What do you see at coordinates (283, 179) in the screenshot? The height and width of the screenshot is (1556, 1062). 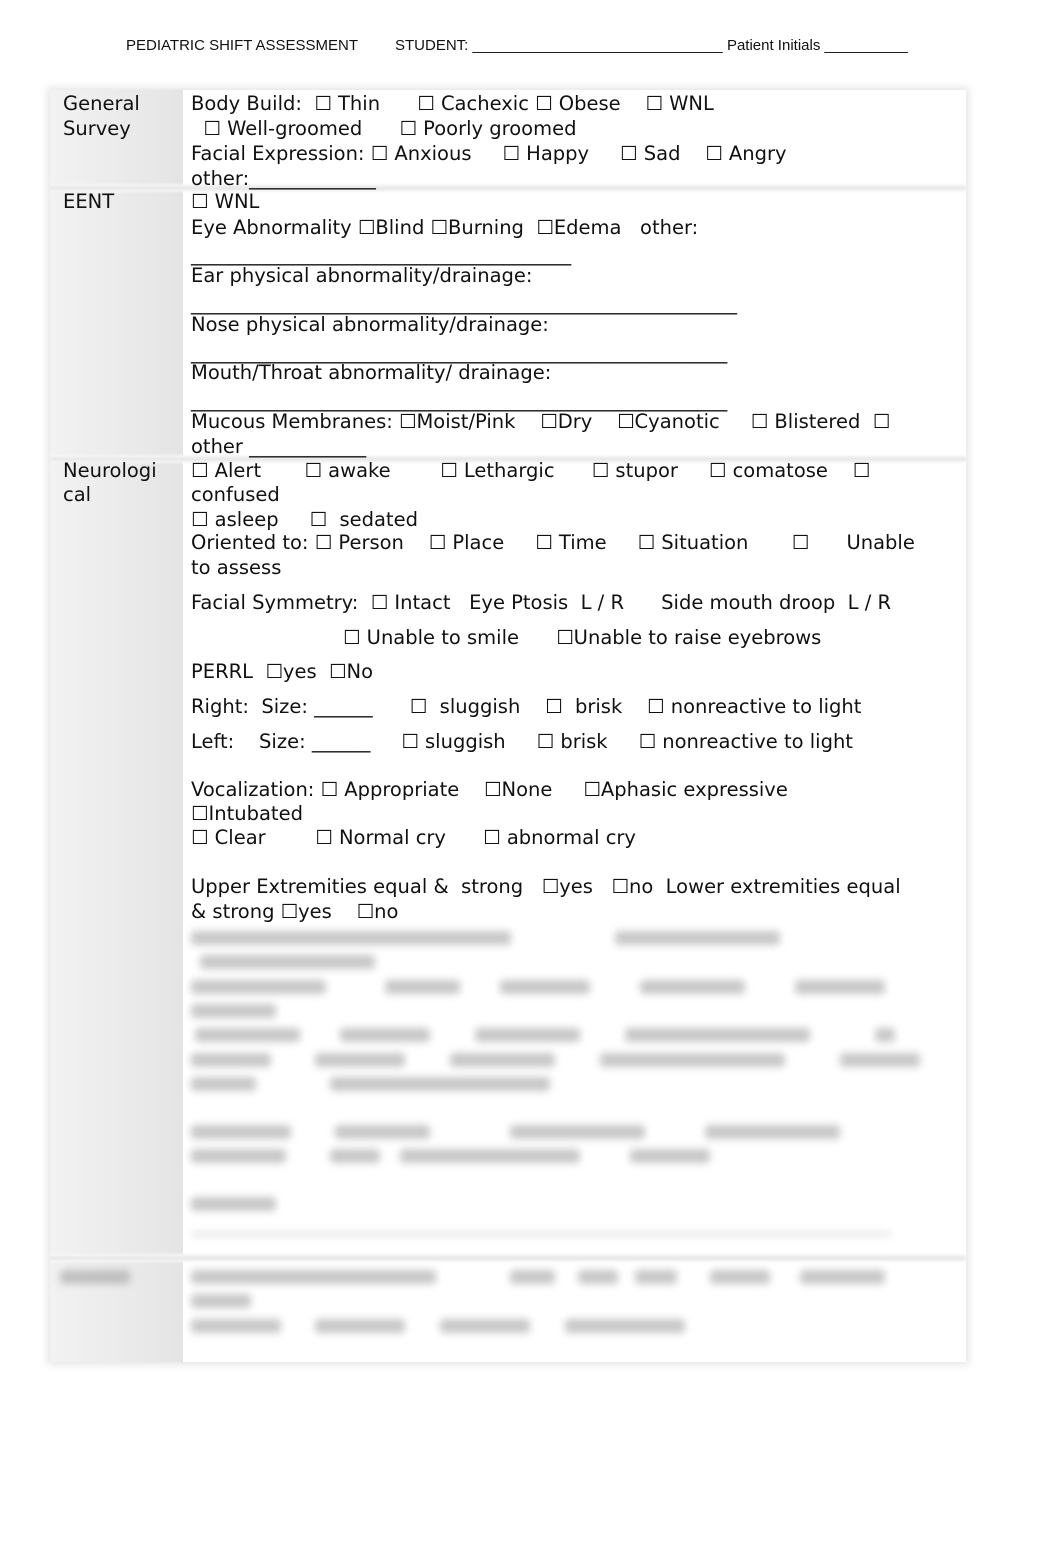 I see `form-line: other:_____________` at bounding box center [283, 179].